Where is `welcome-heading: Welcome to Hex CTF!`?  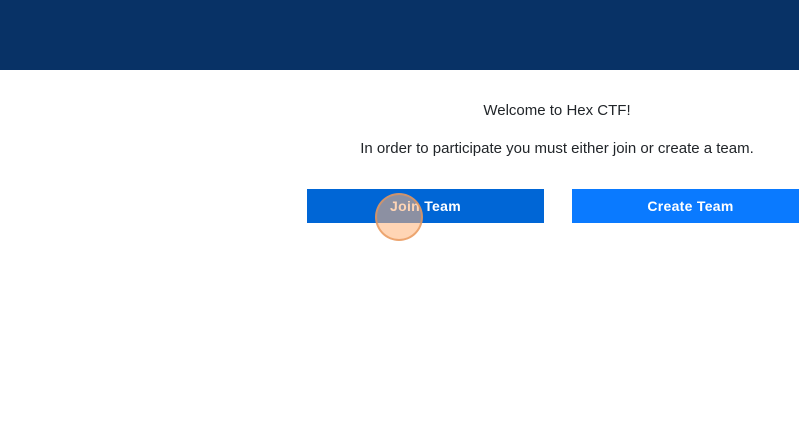
welcome-heading: Welcome to Hex CTF! is located at coordinates (557, 110).